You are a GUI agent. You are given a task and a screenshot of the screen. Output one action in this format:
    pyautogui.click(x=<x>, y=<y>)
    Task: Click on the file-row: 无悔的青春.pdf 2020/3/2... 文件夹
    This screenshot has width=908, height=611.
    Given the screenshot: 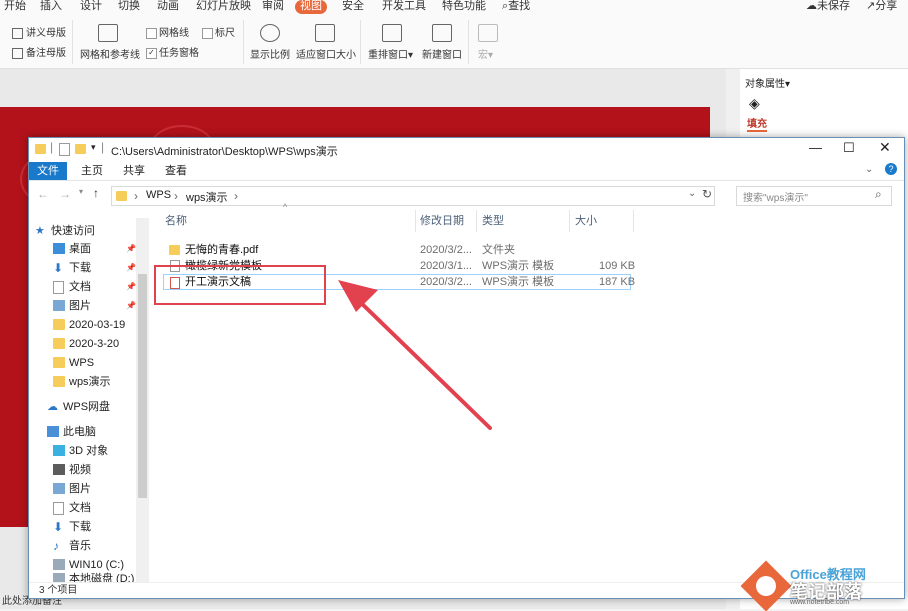 What is the action you would take?
    pyautogui.click(x=397, y=250)
    